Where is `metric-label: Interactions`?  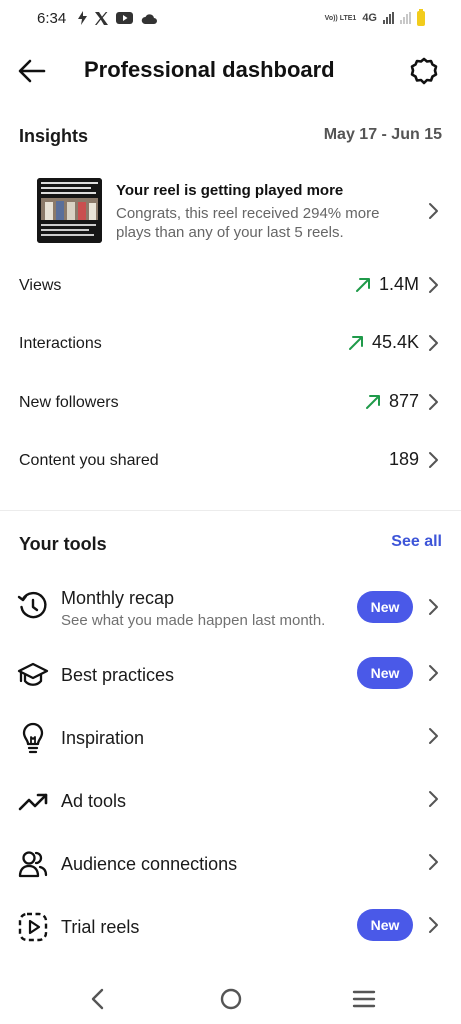
metric-label: Interactions is located at coordinates (60, 343).